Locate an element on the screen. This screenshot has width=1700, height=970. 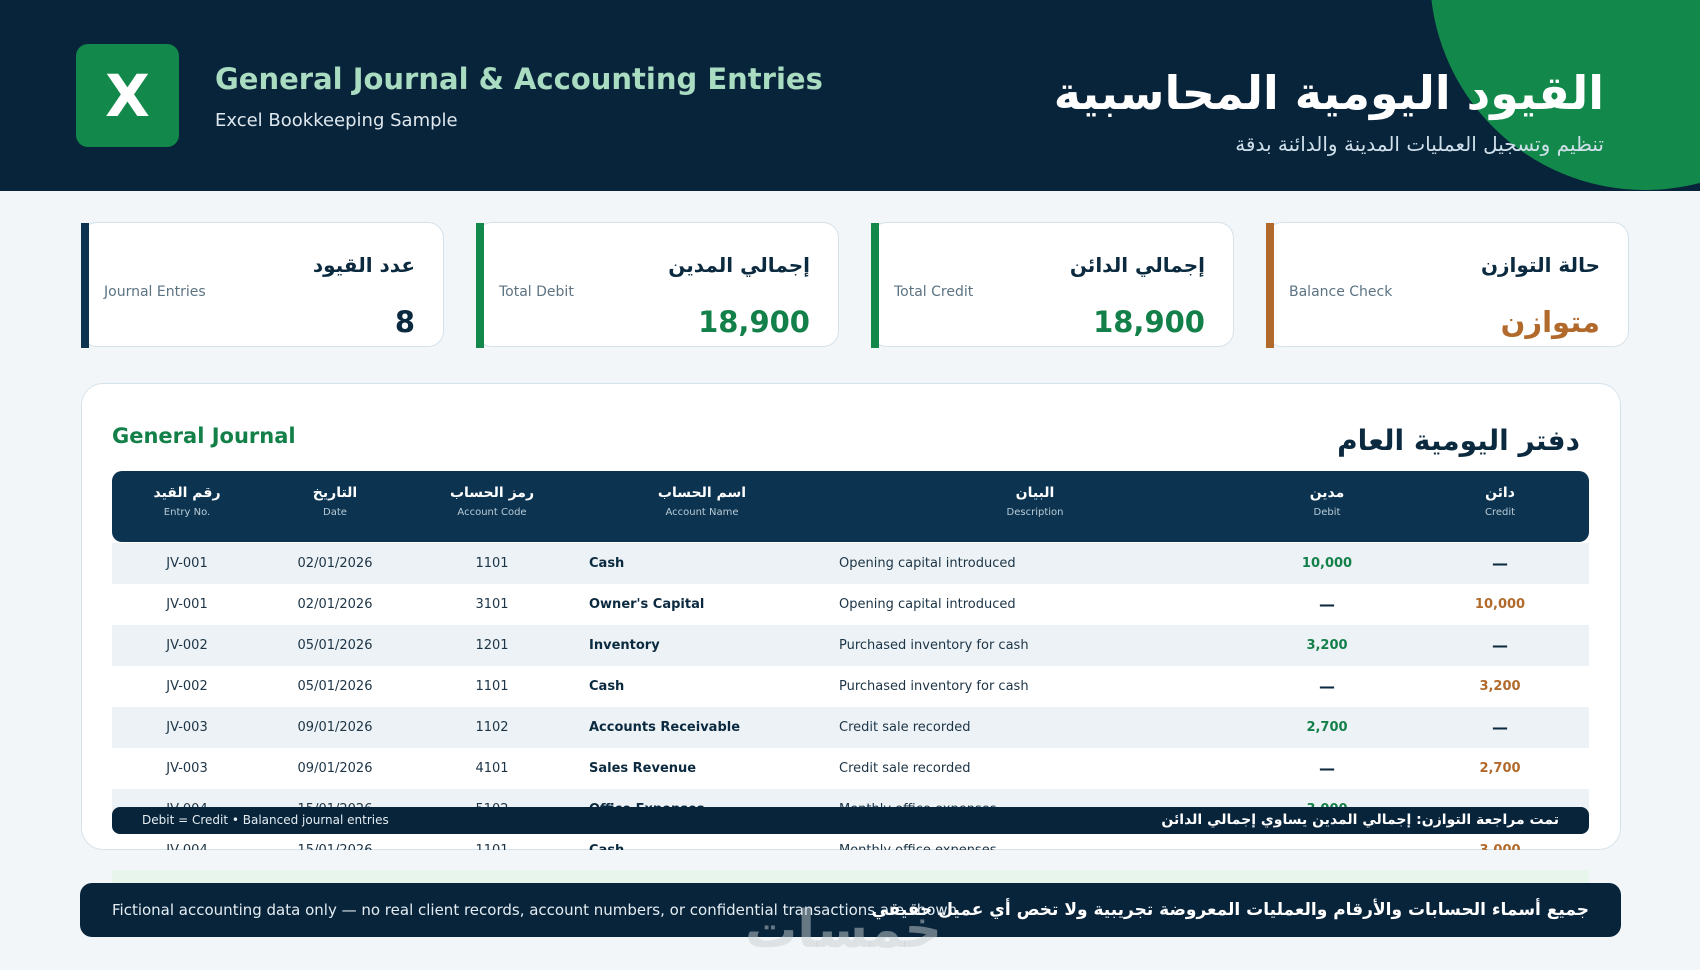
column-header-english: Account Name is located at coordinates (702, 512).